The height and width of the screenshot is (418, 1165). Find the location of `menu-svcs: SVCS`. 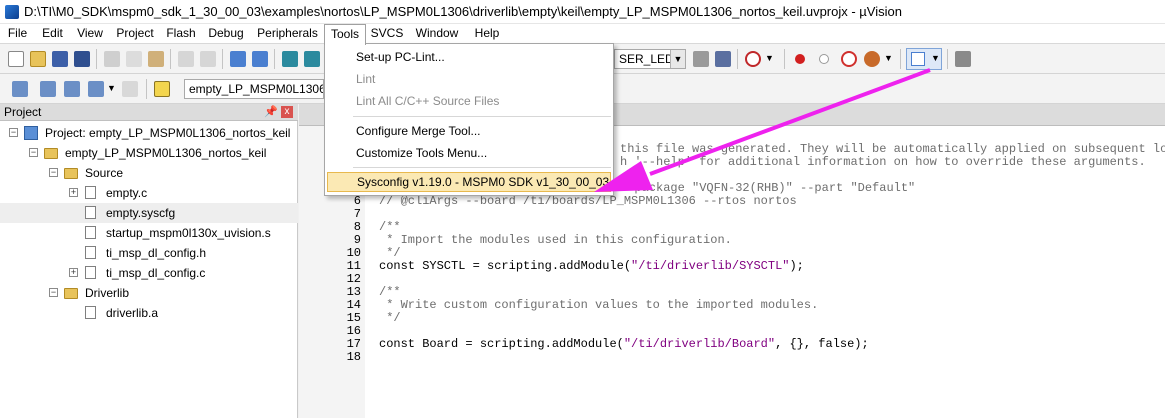

menu-svcs: SVCS is located at coordinates (387, 34).